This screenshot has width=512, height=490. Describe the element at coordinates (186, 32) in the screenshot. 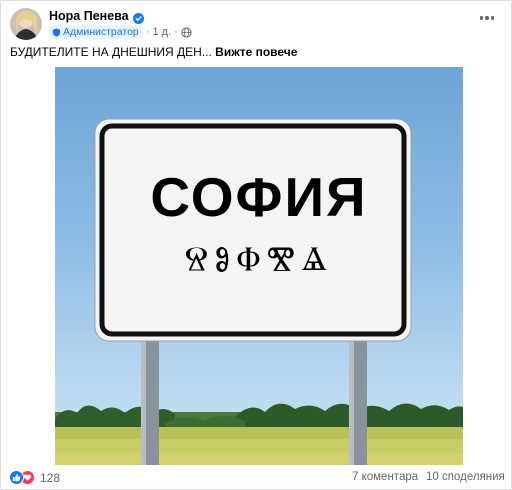

I see `globe-icon` at that location.